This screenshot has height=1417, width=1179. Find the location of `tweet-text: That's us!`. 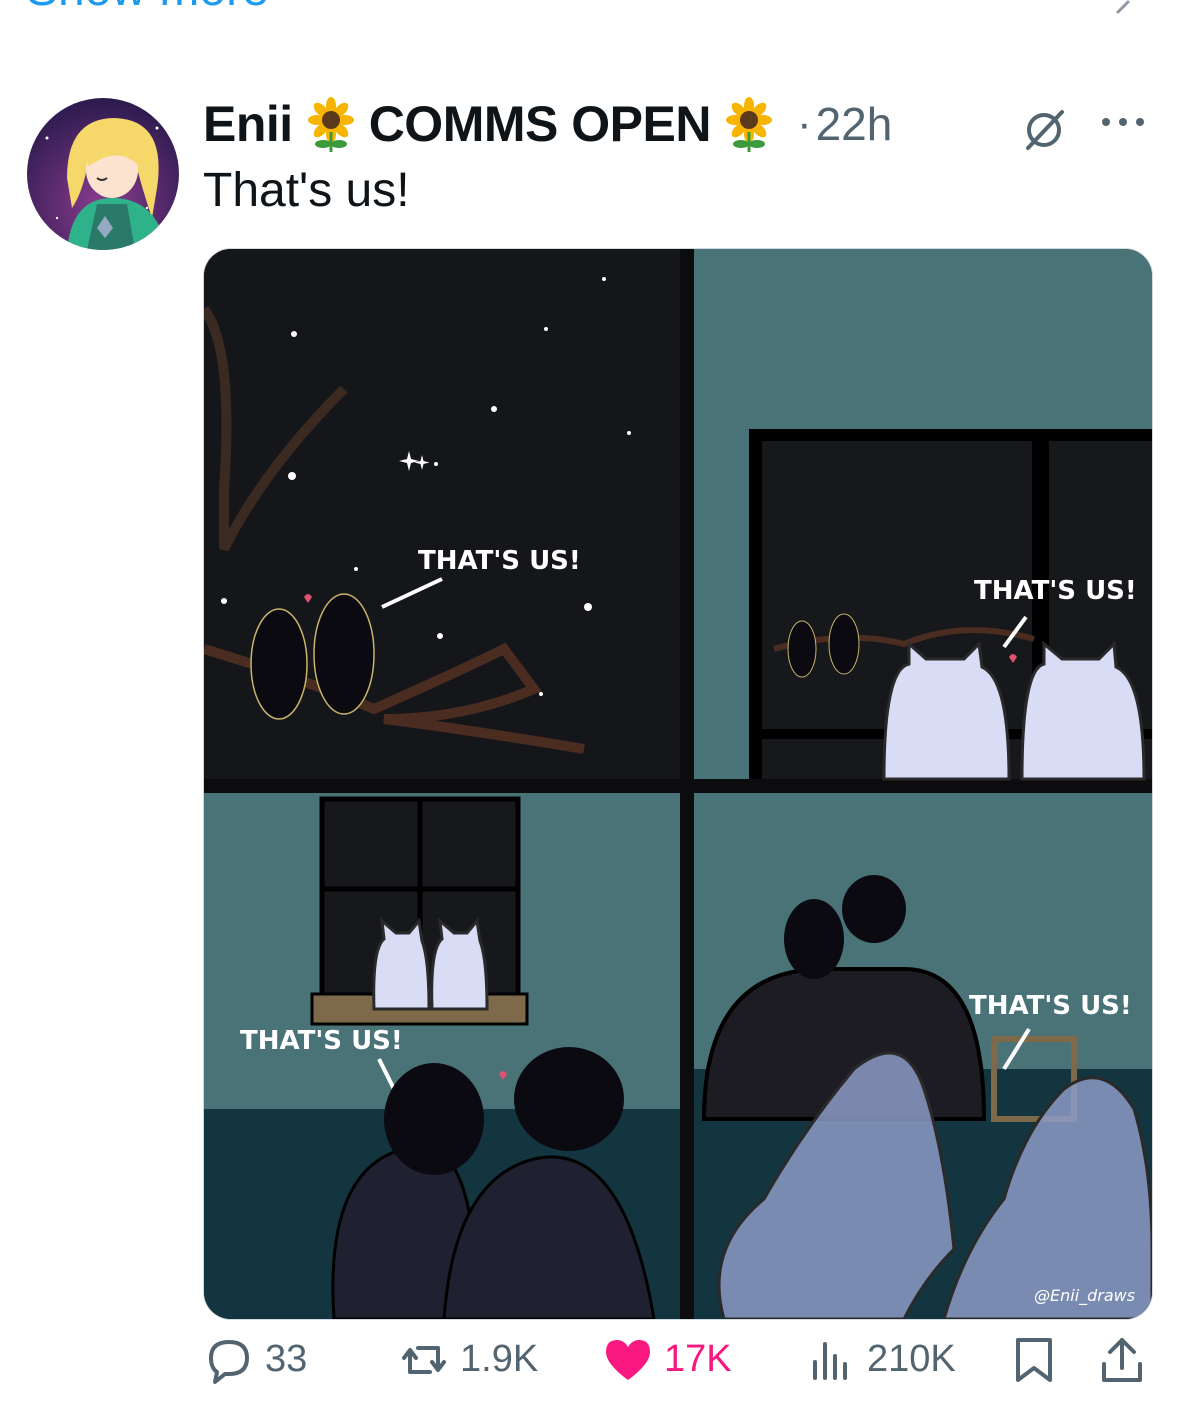

tweet-text: That's us! is located at coordinates (306, 190).